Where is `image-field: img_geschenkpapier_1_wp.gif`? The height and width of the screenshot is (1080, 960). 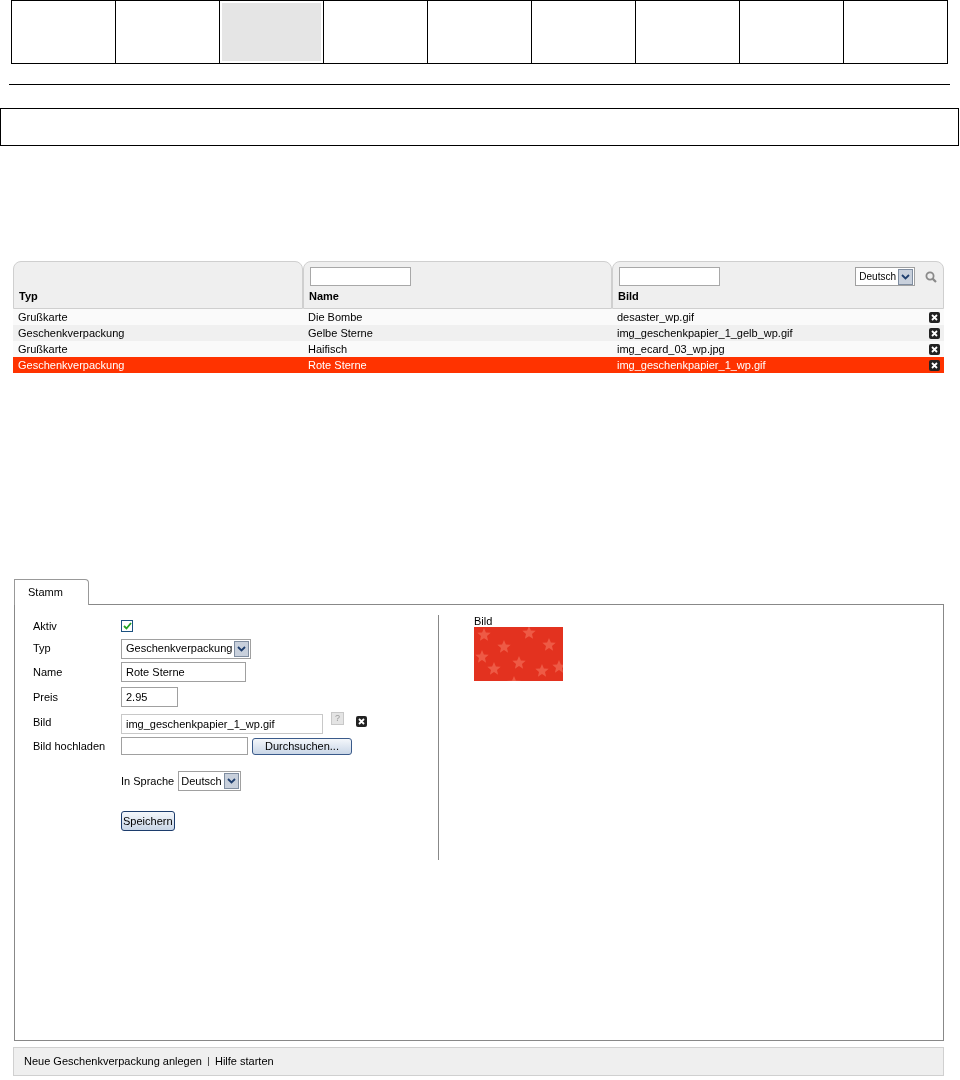 image-field: img_geschenkpapier_1_wp.gif is located at coordinates (222, 723).